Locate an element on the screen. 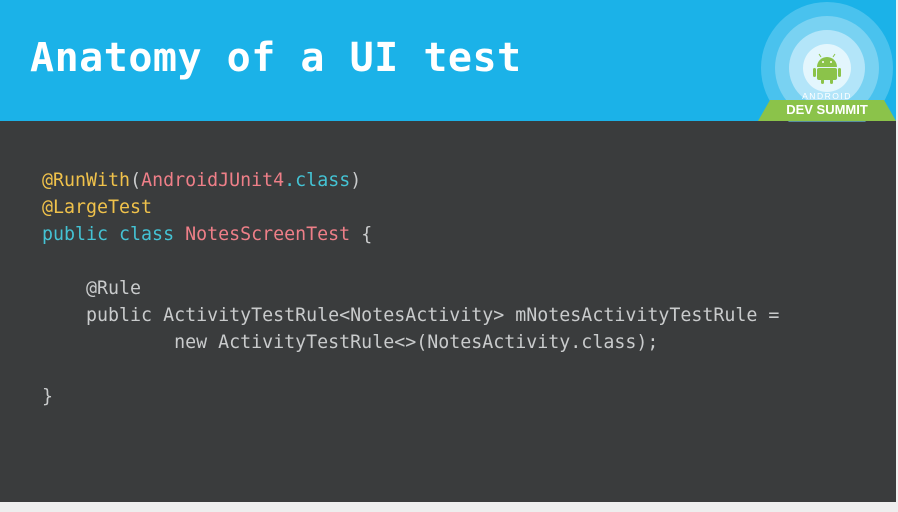 The image size is (898, 512). code-line-9: } is located at coordinates (410, 396).